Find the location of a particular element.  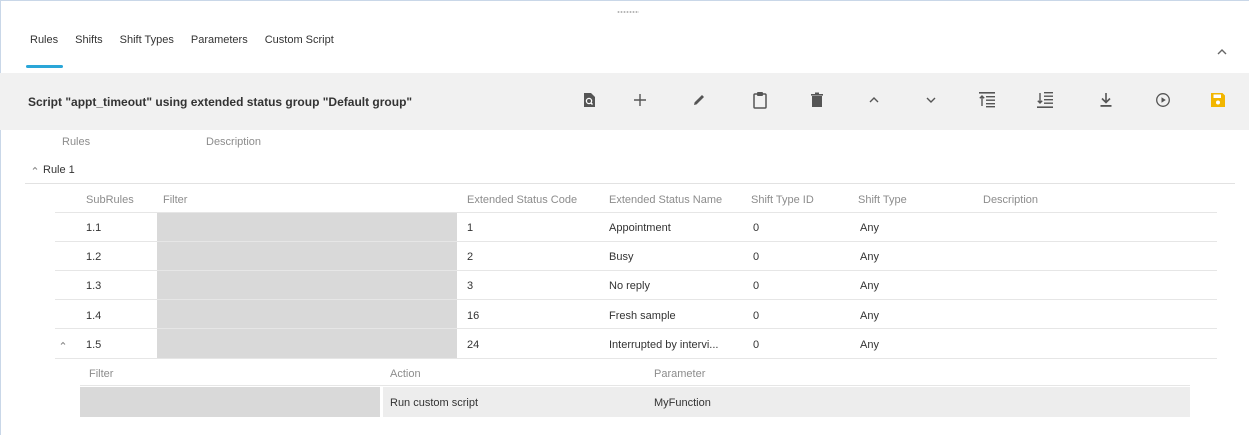

move-to-bottom-icon is located at coordinates (1045, 100).